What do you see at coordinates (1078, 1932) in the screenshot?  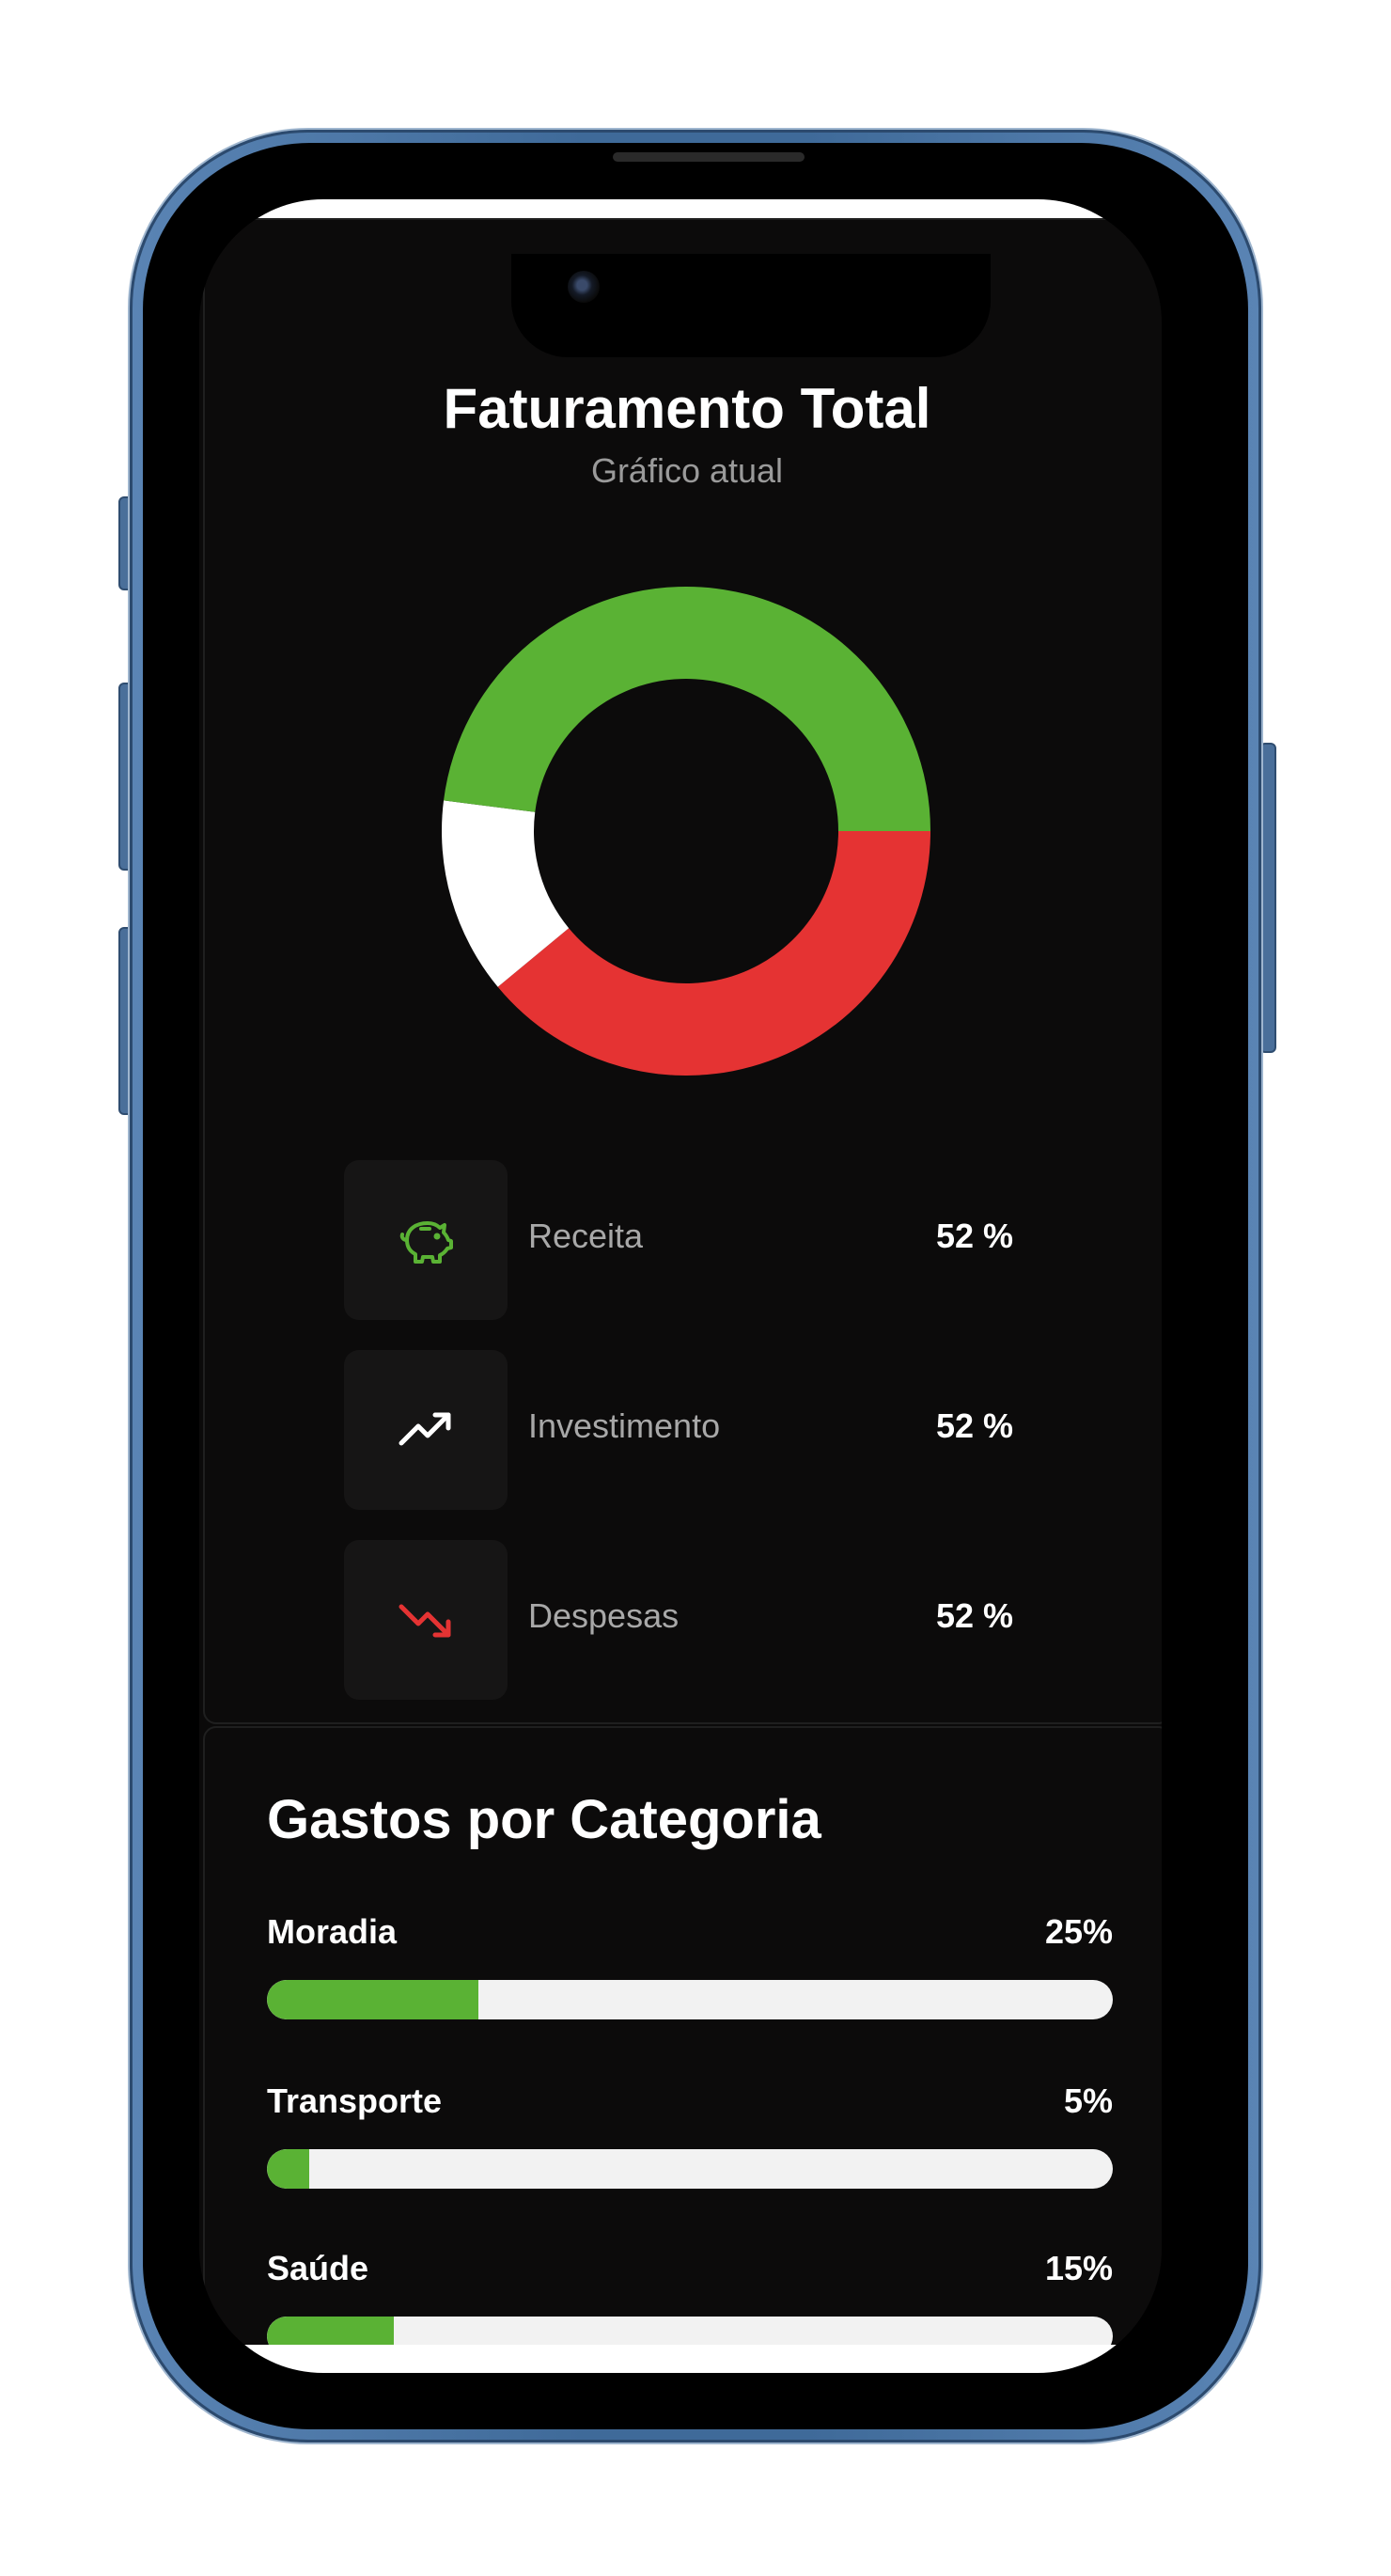 I see `category-percent: 25%` at bounding box center [1078, 1932].